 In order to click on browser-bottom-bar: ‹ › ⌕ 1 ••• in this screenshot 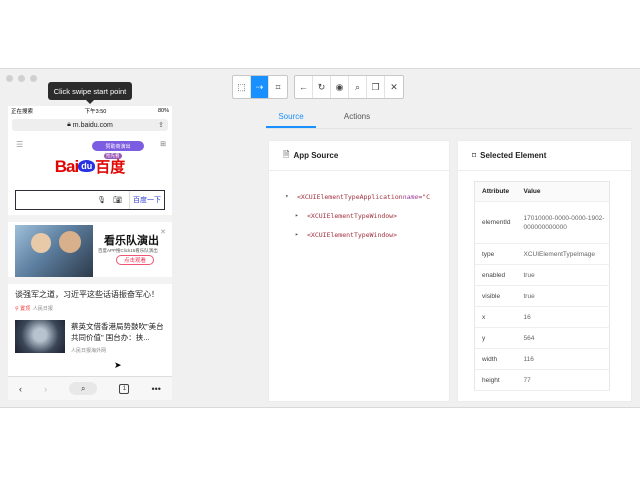, I will do `click(90, 388)`.